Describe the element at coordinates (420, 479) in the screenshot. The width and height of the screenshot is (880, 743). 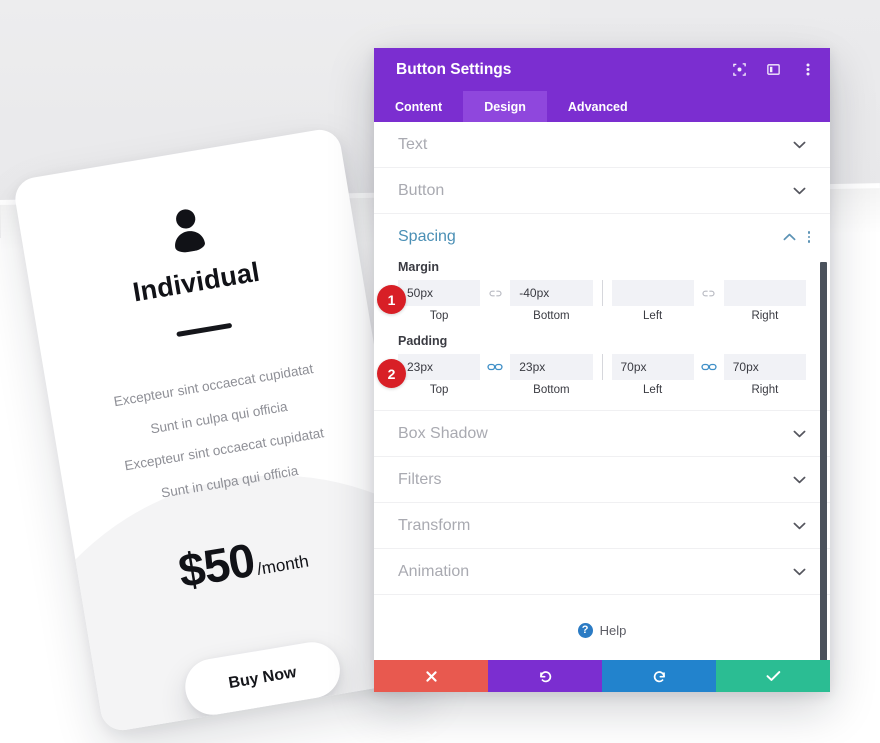
I see `section-filters-label: Filters` at that location.